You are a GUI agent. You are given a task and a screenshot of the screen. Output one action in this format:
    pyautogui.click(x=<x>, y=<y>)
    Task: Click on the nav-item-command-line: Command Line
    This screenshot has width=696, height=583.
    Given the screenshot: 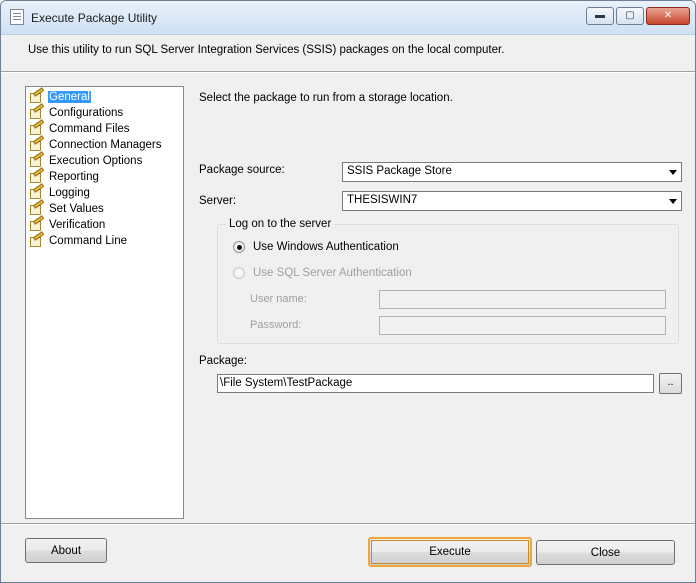 What is the action you would take?
    pyautogui.click(x=78, y=240)
    